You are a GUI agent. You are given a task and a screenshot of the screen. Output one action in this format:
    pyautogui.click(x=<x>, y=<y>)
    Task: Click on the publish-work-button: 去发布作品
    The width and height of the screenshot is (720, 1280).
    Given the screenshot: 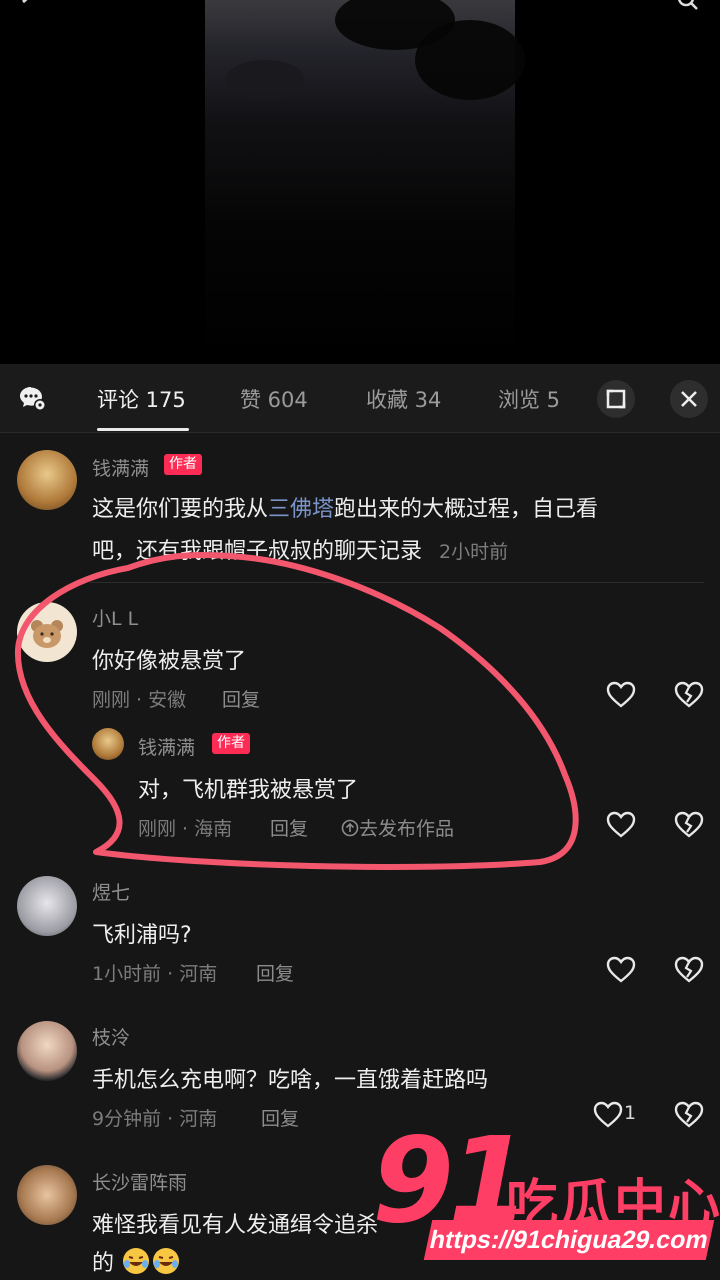 What is the action you would take?
    pyautogui.click(x=397, y=827)
    